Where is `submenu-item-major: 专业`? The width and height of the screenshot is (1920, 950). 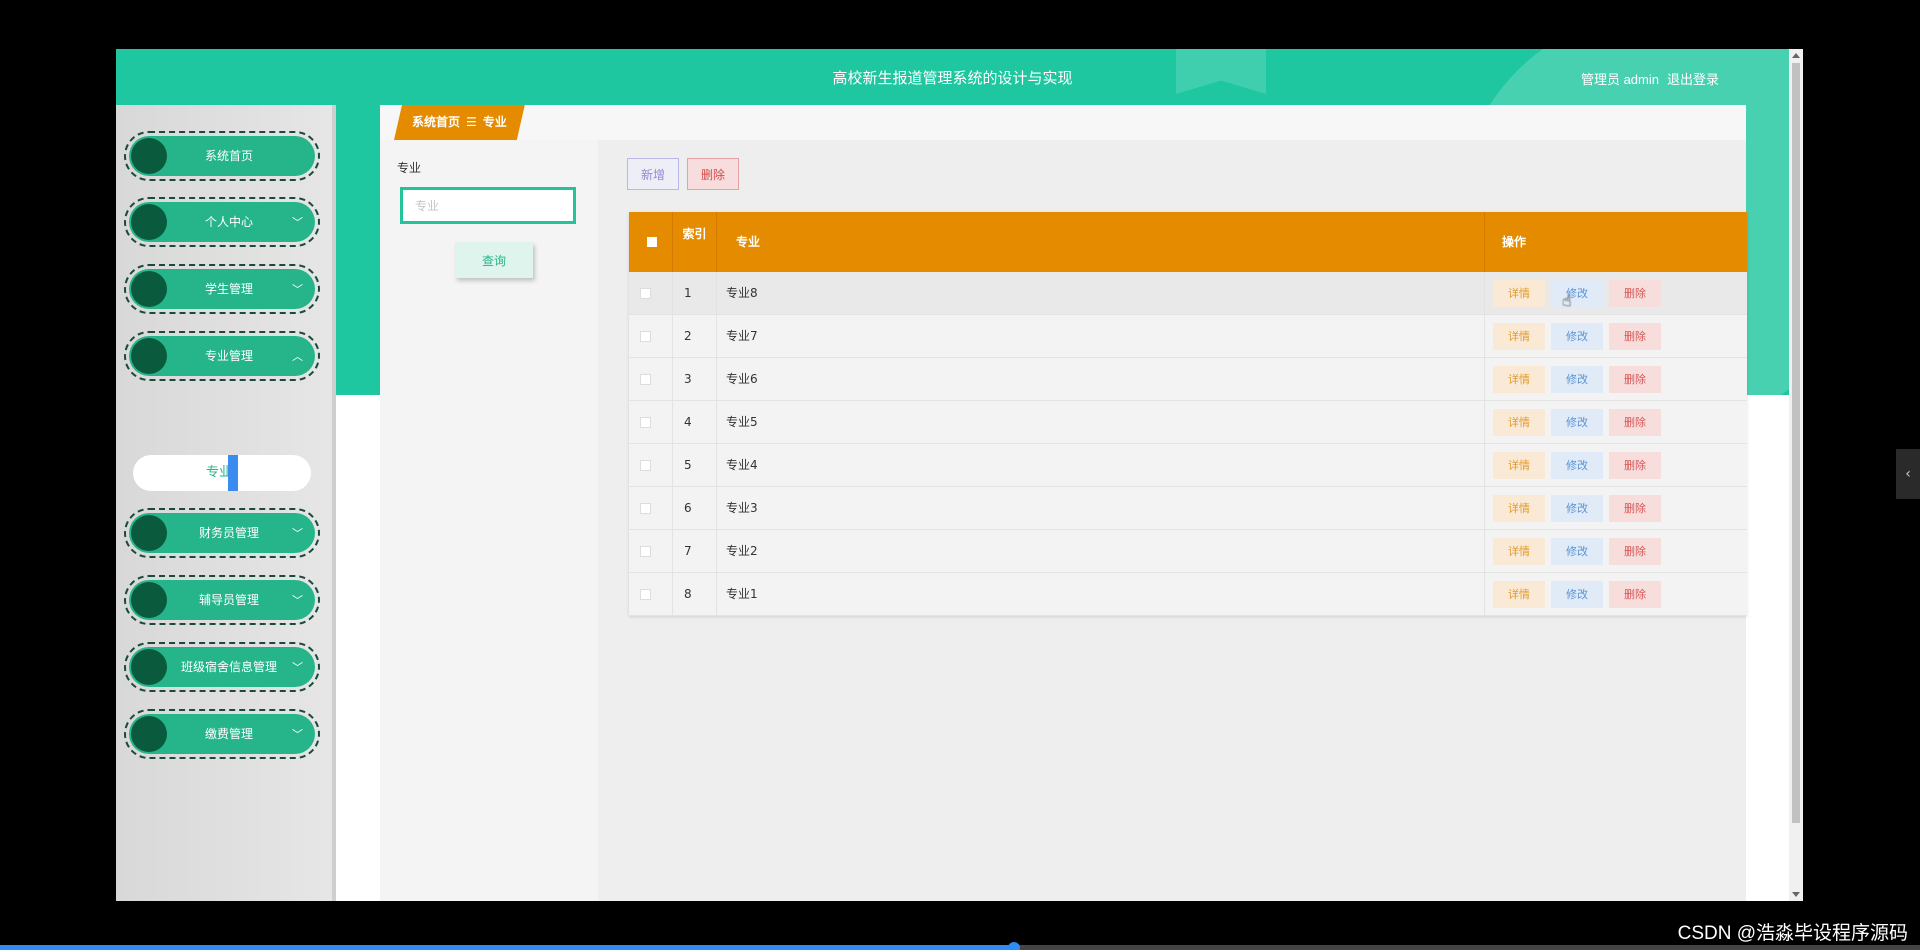
submenu-item-major: 专业 is located at coordinates (222, 473).